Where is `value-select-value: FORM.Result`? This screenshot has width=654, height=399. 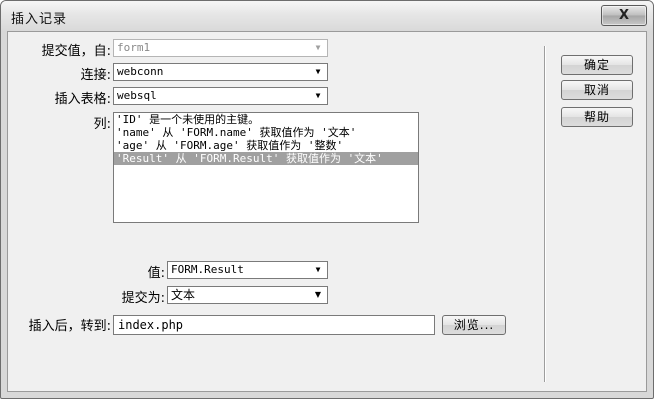 value-select-value: FORM.Result is located at coordinates (207, 269).